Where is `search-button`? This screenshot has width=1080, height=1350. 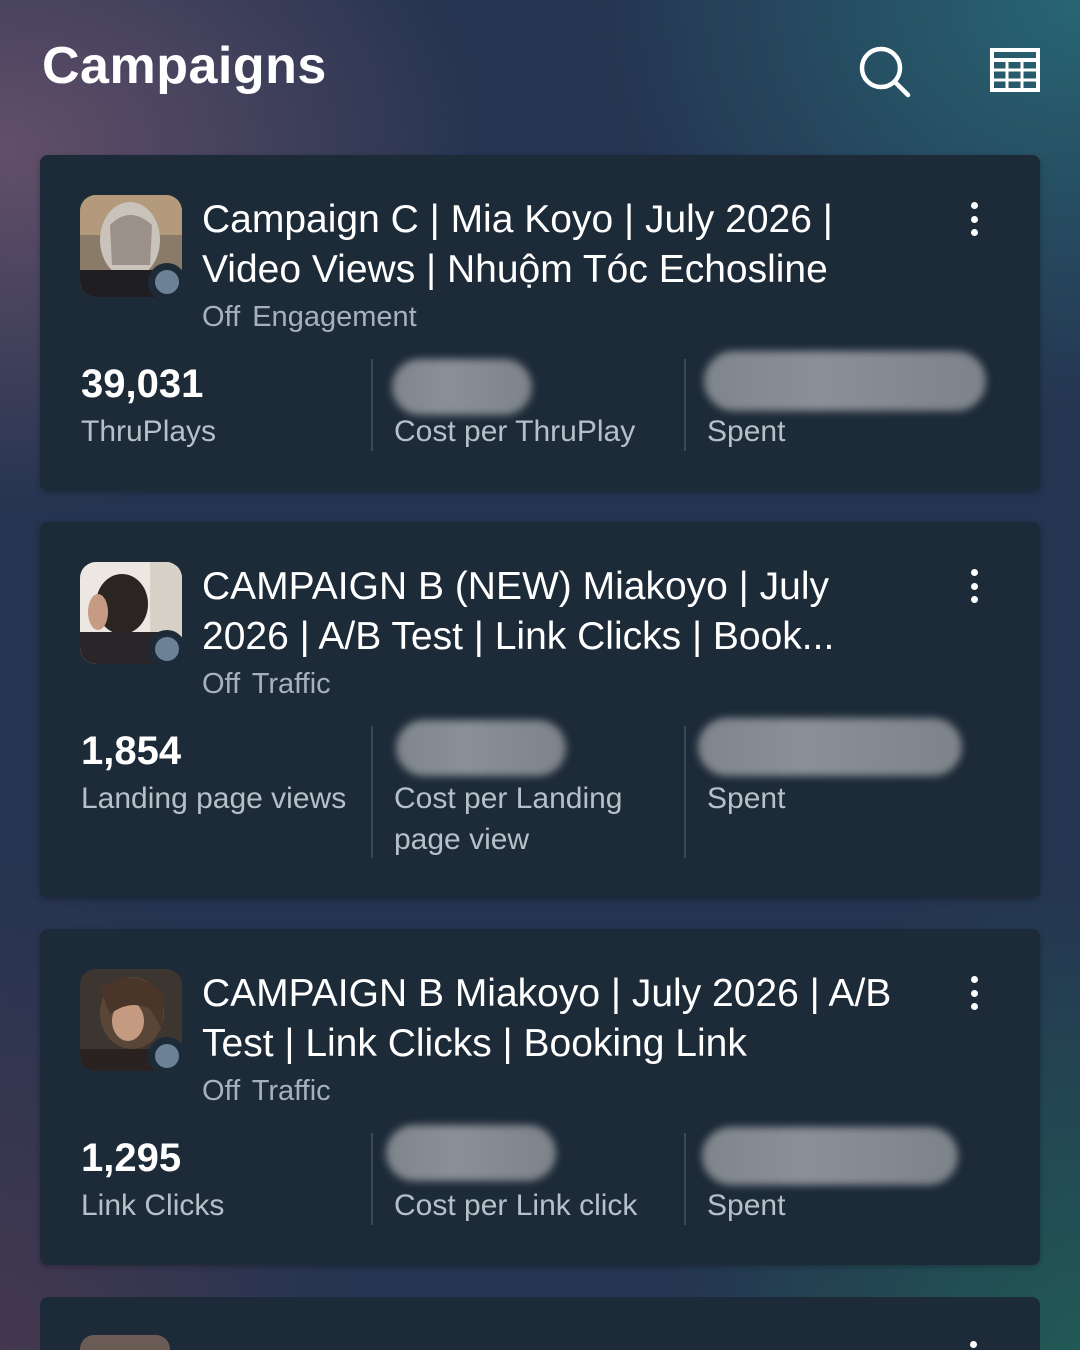 search-button is located at coordinates (883, 70).